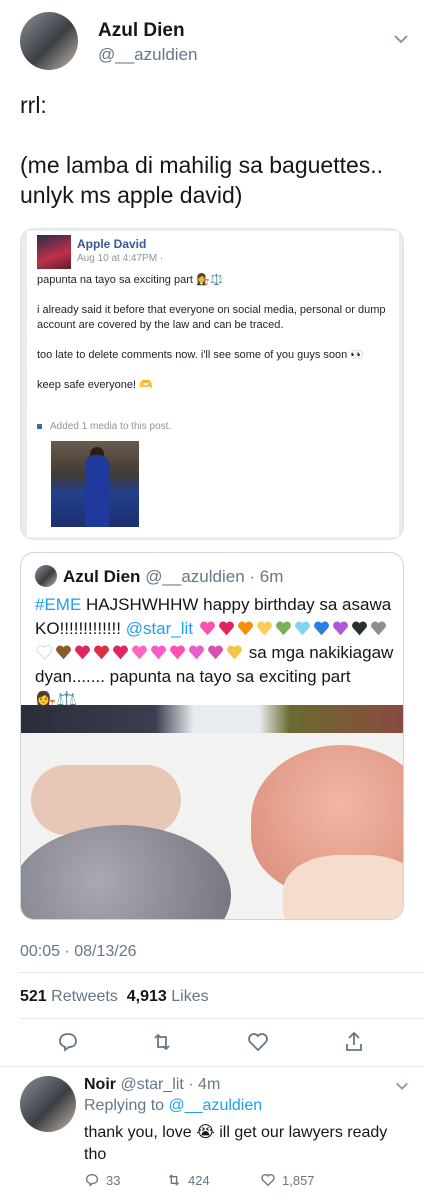 This screenshot has width=424, height=1200. Describe the element at coordinates (120, 258) in the screenshot. I see `fb-date: Aug 10 at 4:47PM ·` at that location.